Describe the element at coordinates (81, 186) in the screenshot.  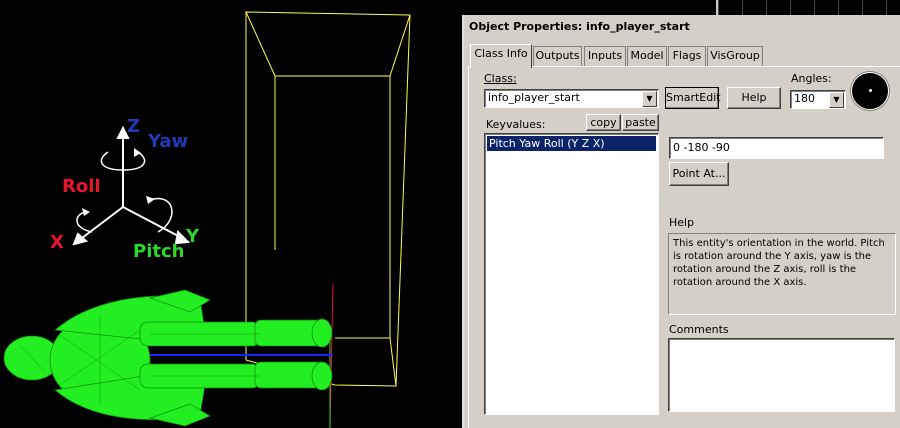
I see `roll-label: Roll` at that location.